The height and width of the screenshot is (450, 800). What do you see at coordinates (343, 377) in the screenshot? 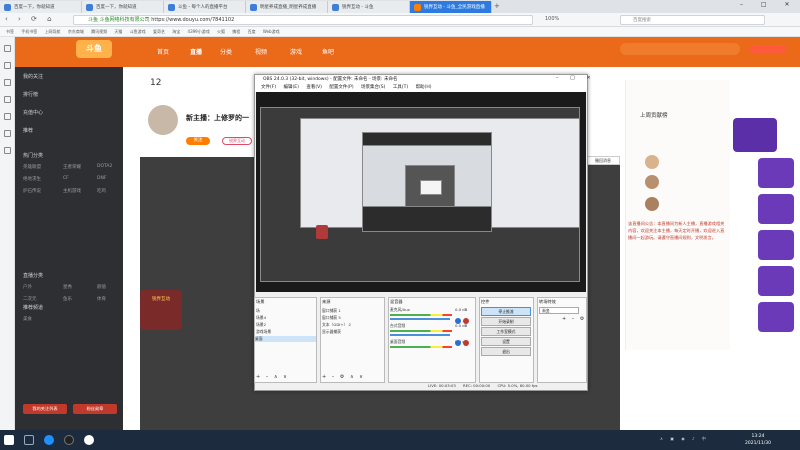
I see `source-toolbar: + – ⚙ ∧ ∨` at bounding box center [343, 377].